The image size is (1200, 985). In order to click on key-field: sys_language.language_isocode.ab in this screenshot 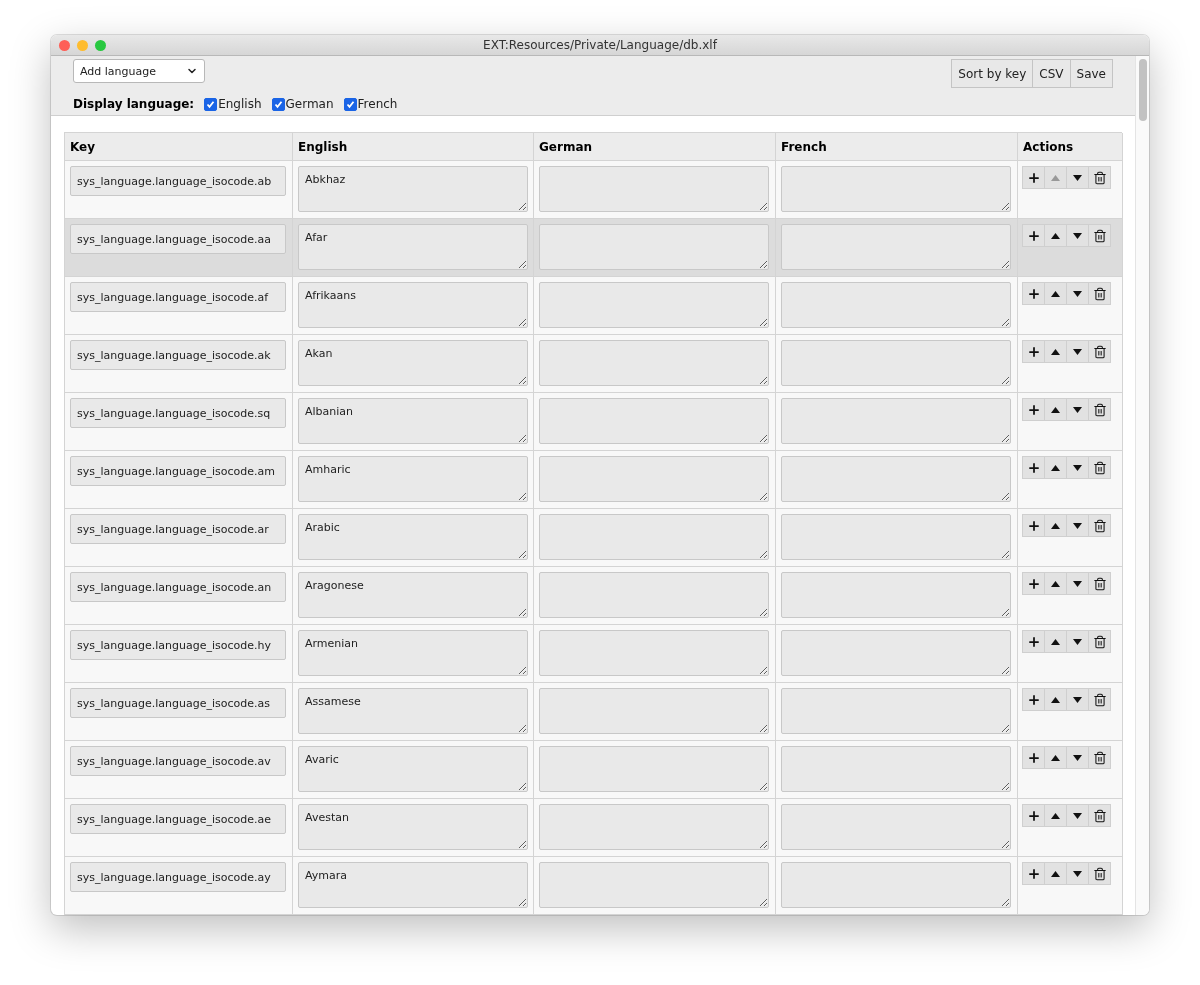, I will do `click(178, 181)`.